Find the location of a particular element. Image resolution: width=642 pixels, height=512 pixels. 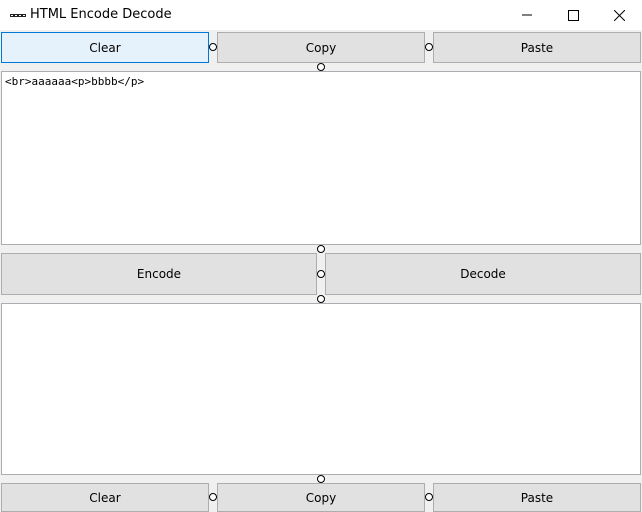

close-button is located at coordinates (619, 15).